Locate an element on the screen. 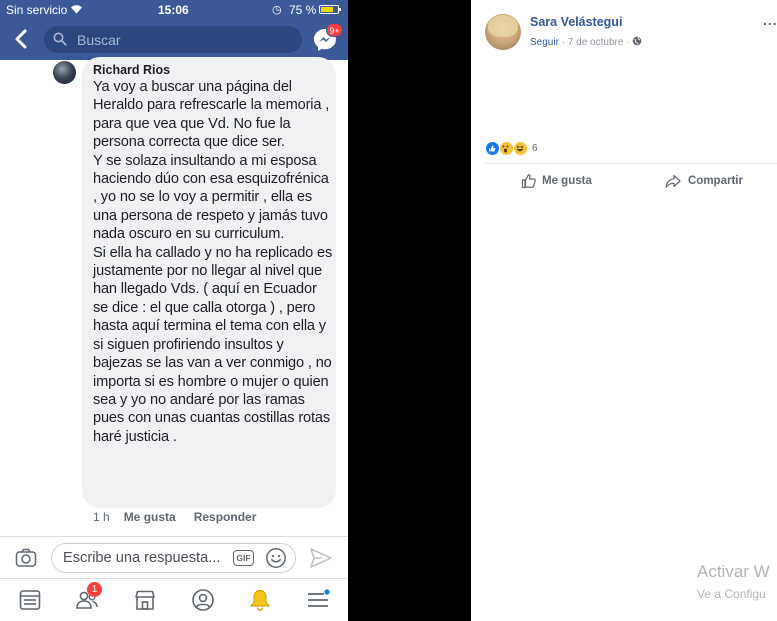 The height and width of the screenshot is (621, 777). battery-icon is located at coordinates (330, 9).